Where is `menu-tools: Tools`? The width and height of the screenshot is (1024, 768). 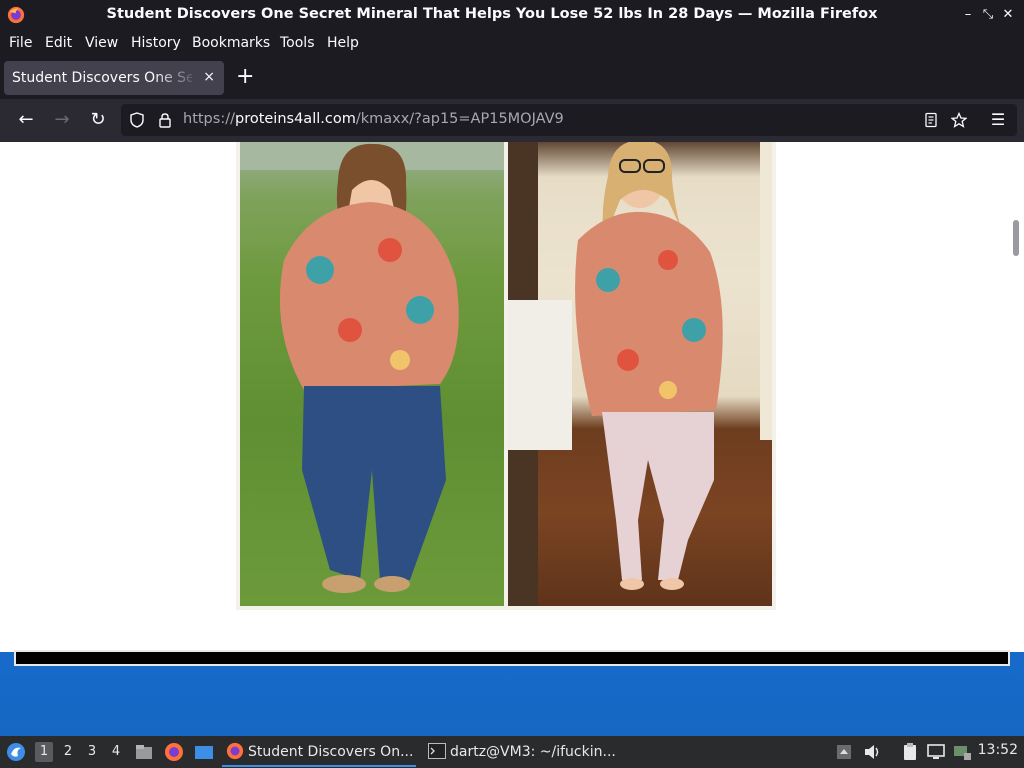 menu-tools: Tools is located at coordinates (297, 43).